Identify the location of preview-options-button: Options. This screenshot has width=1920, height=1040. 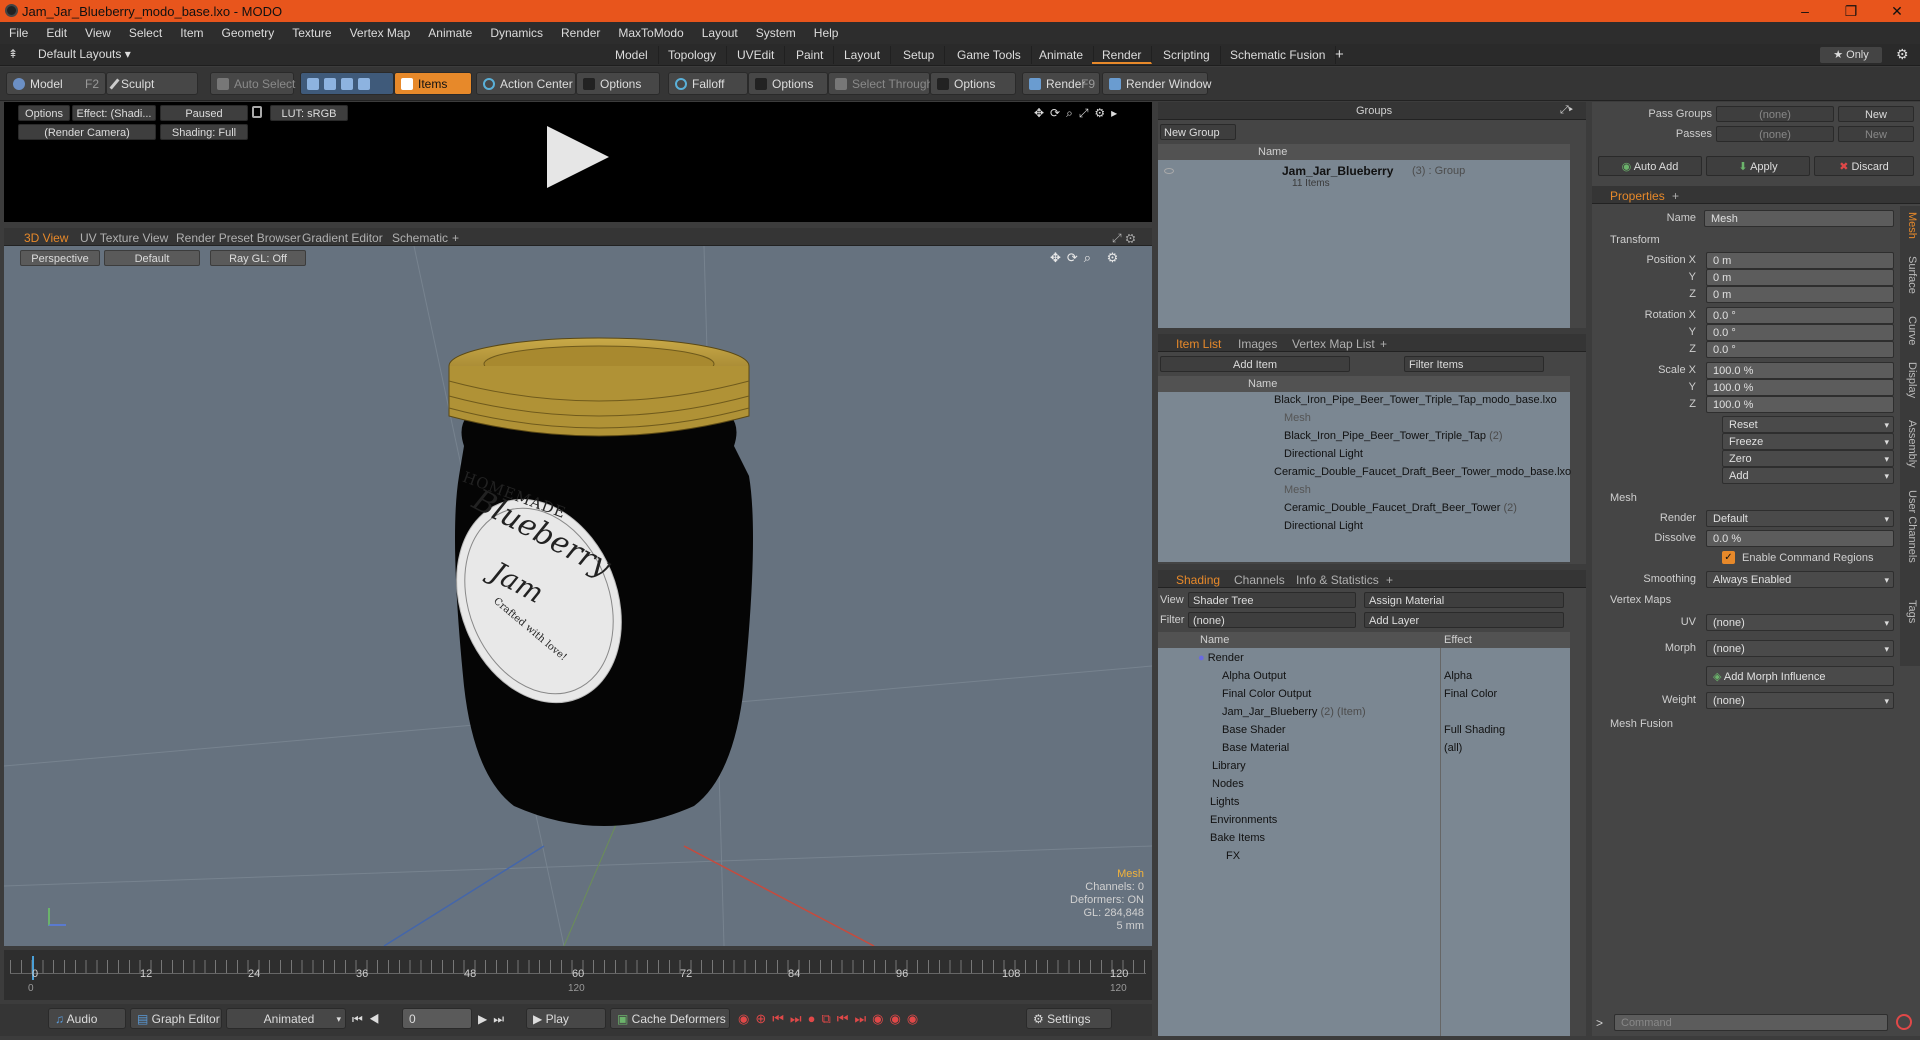
(44, 113).